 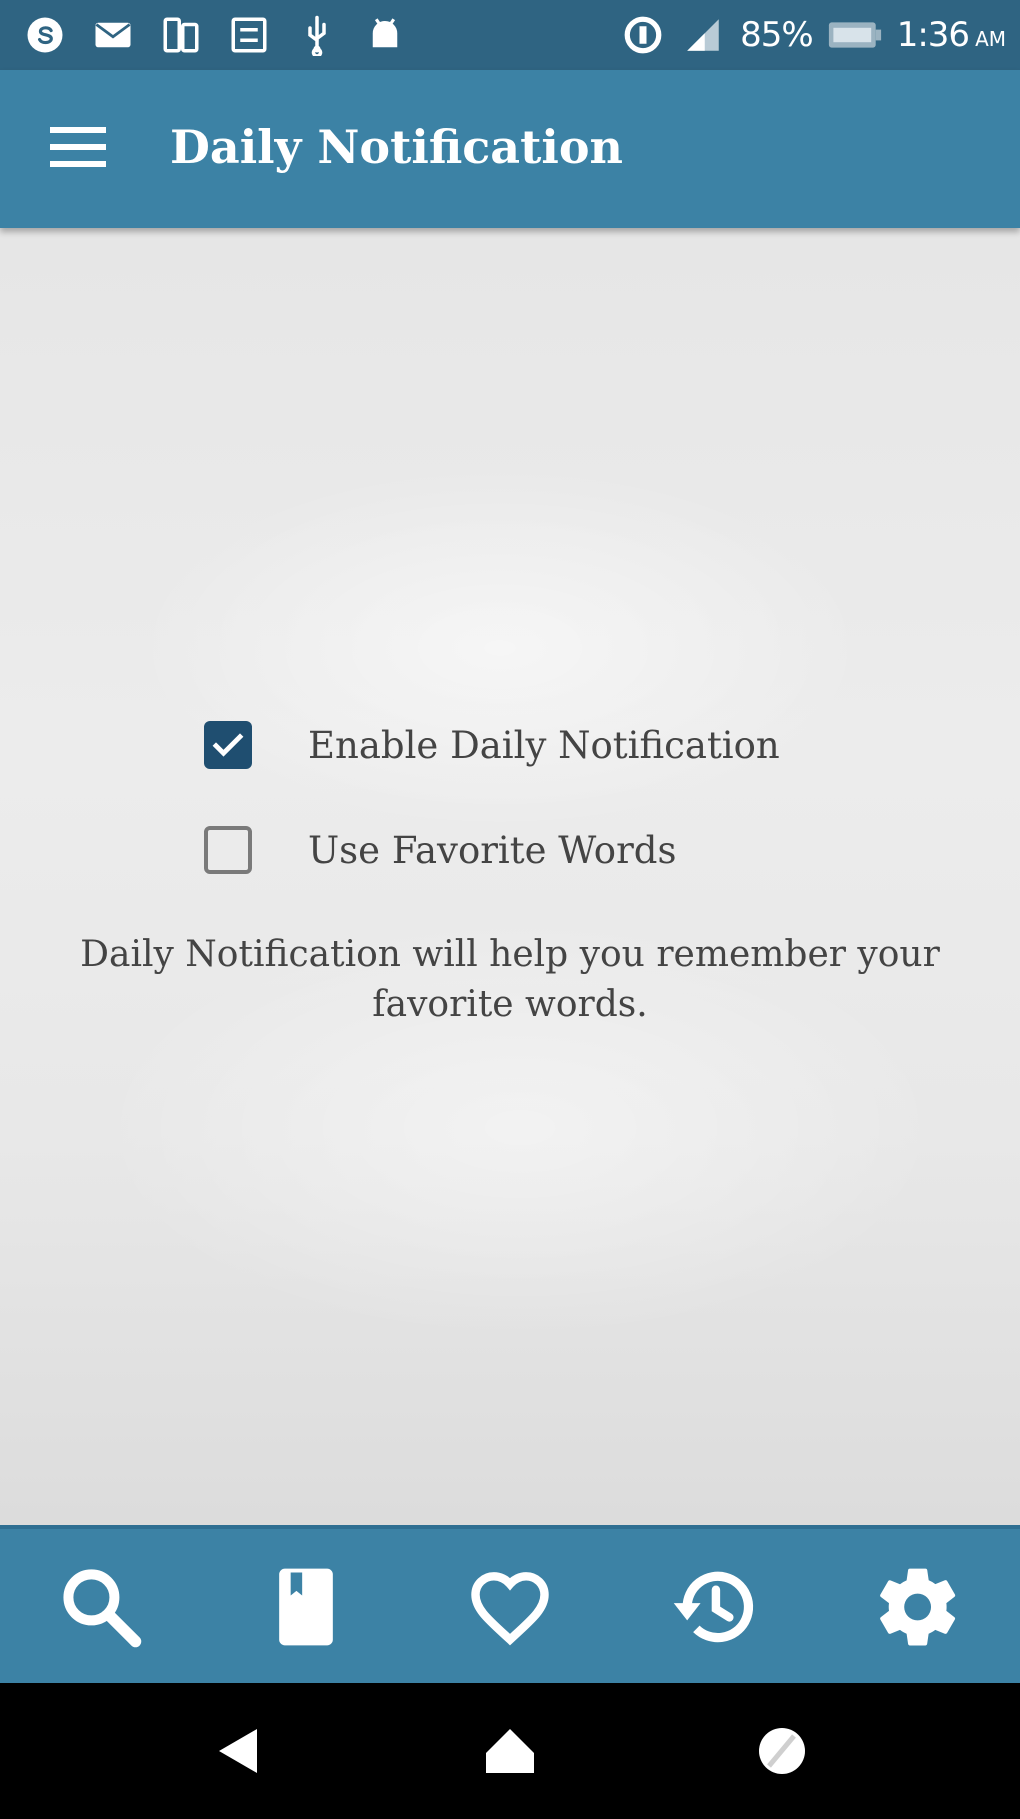 I want to click on nav-dictionary-button, so click(x=306, y=1607).